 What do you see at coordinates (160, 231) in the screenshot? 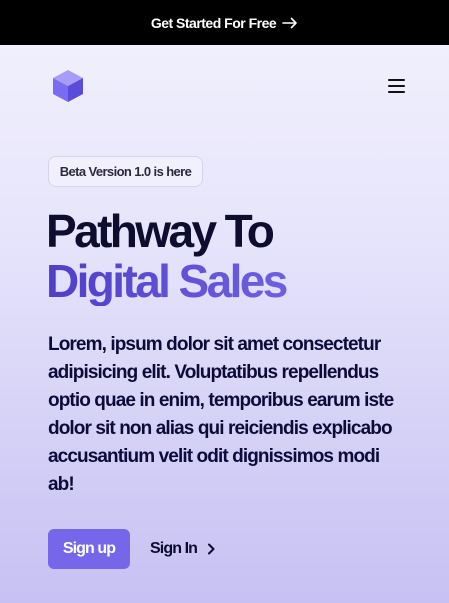
I see `headline-line-1: Pathway To` at bounding box center [160, 231].